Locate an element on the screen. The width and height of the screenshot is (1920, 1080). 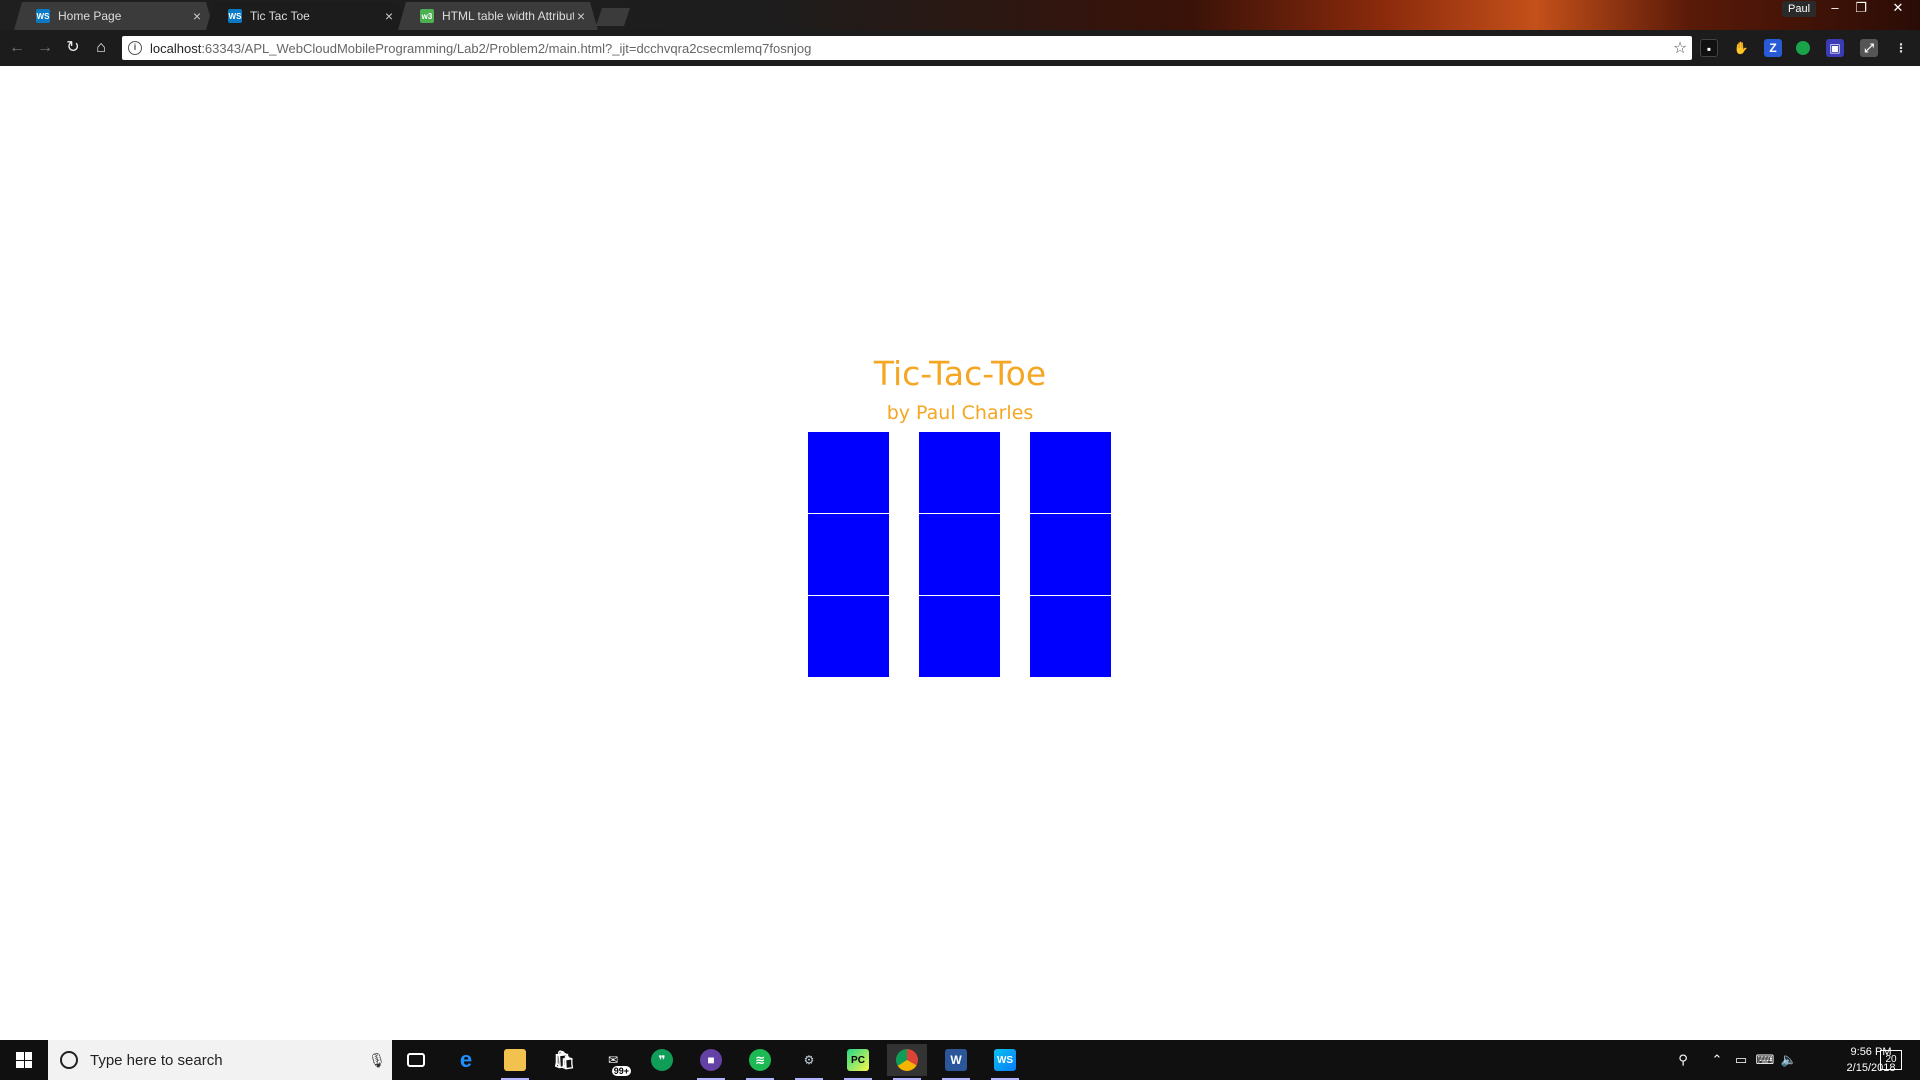
bookmark-star-icon: ☆ is located at coordinates (1680, 48).